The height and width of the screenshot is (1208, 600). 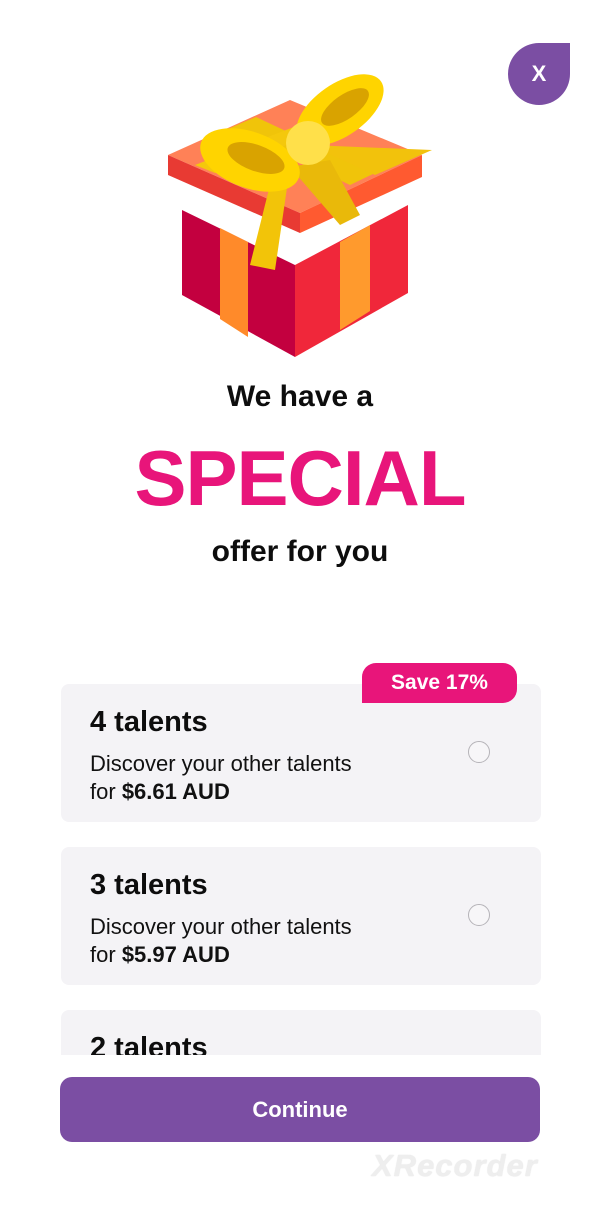 What do you see at coordinates (439, 683) in the screenshot?
I see `save-badge: Save 17%` at bounding box center [439, 683].